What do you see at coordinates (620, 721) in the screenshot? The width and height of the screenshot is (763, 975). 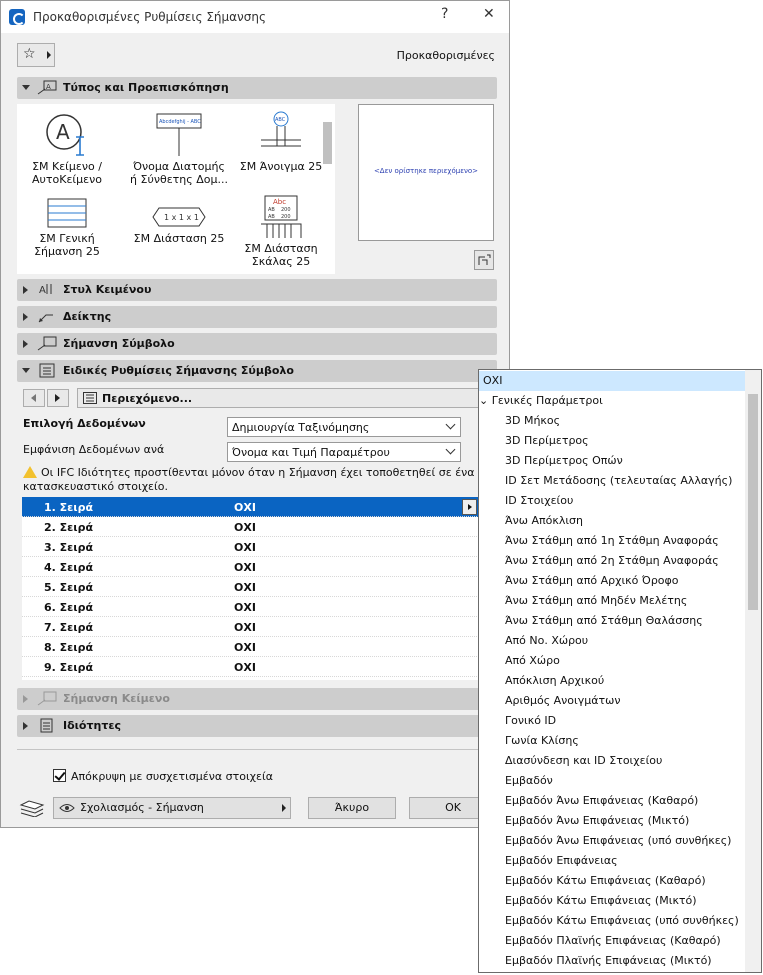 I see `list-item: Γονικό ID` at bounding box center [620, 721].